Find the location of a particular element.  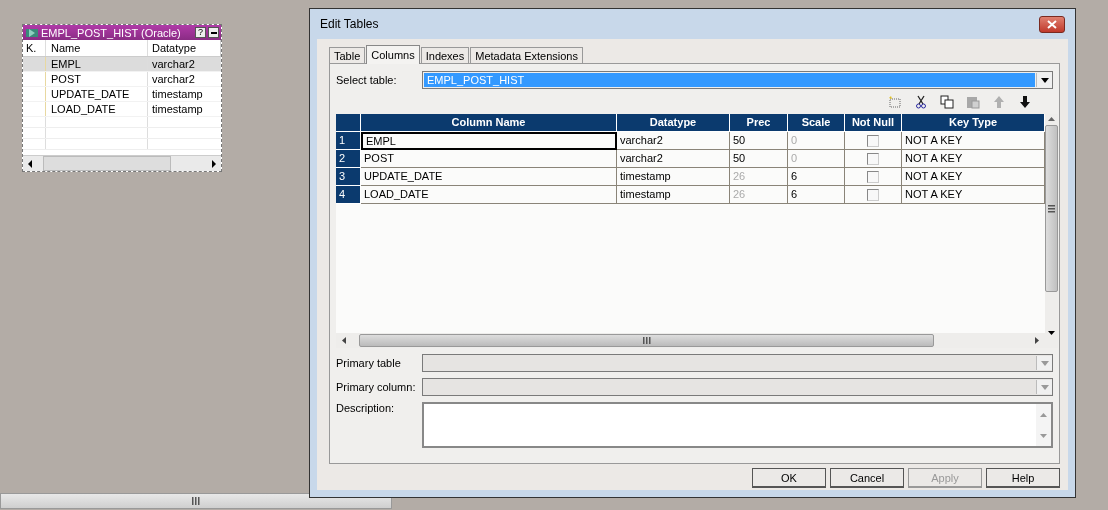

new-row-icon is located at coordinates (895, 102).